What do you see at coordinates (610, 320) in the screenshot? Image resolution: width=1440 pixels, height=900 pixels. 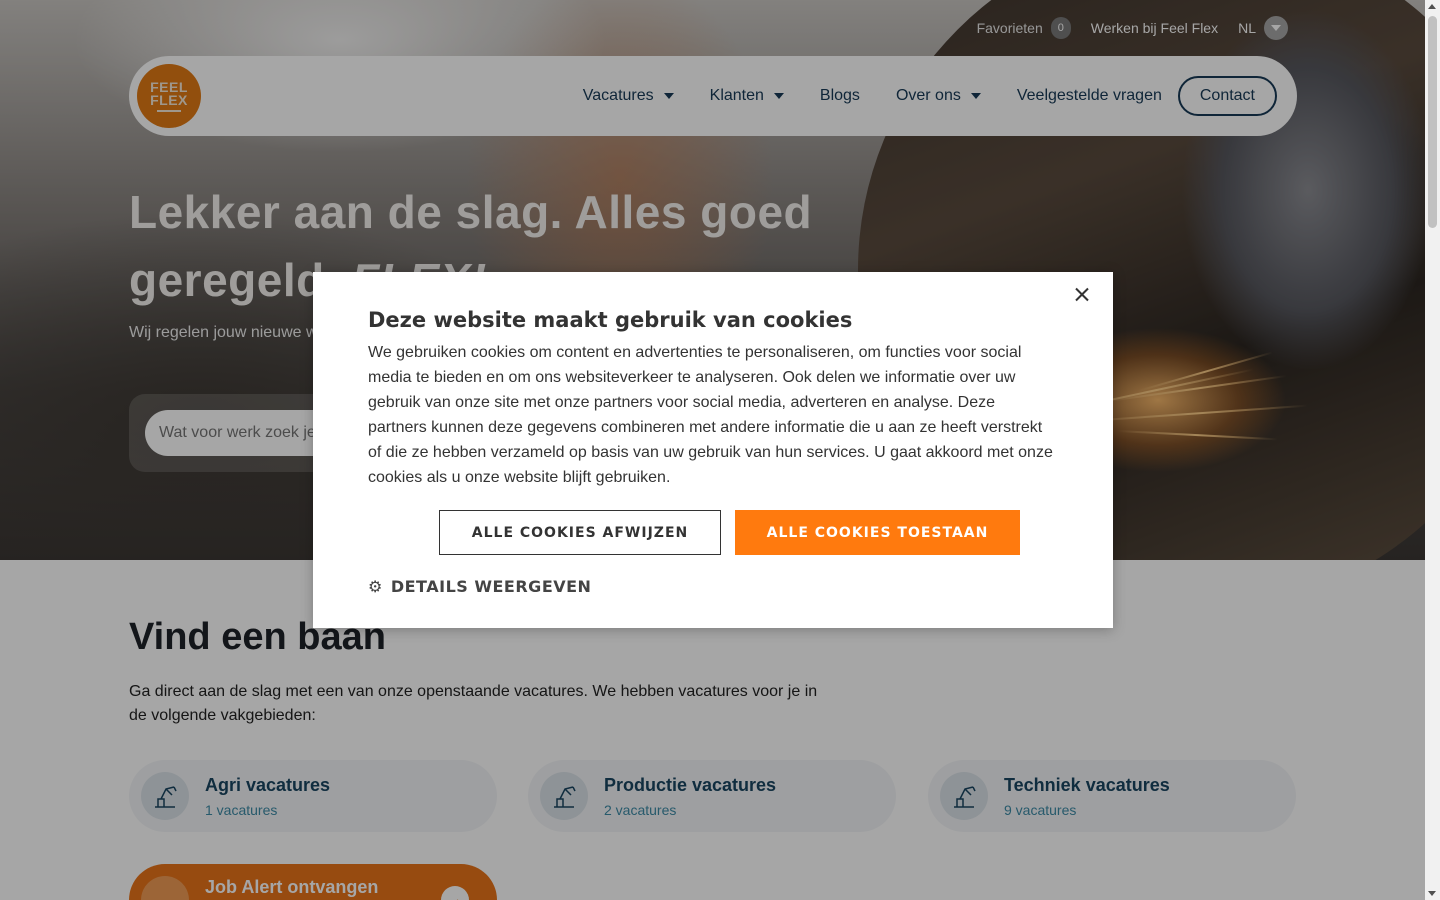 I see `cookie-dialog-title: Deze website maakt gebruik van cookies` at bounding box center [610, 320].